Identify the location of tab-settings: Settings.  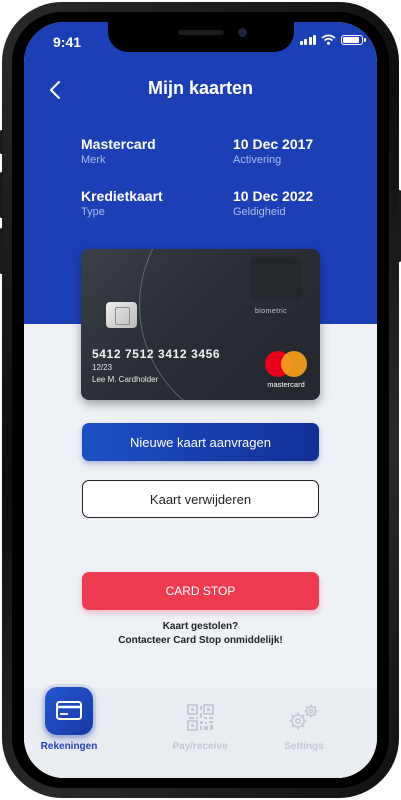
(304, 733).